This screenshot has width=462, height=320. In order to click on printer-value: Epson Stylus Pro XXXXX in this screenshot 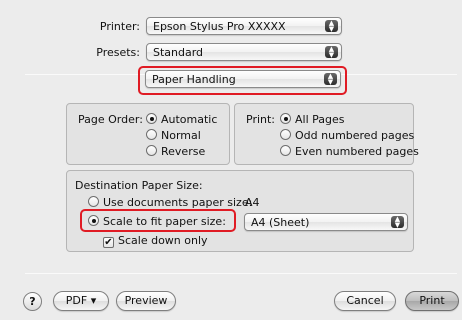, I will do `click(219, 26)`.